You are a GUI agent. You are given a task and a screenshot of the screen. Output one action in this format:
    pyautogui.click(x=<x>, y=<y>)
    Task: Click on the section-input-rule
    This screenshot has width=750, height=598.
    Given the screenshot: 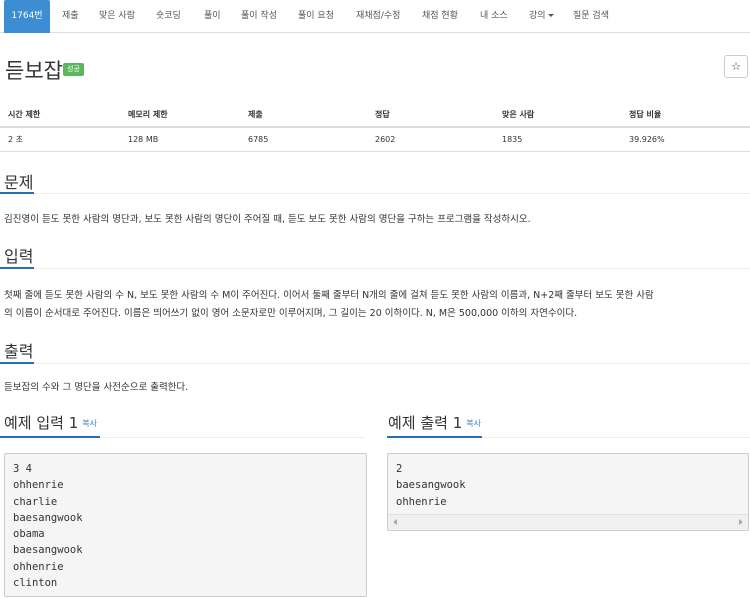 What is the action you would take?
    pyautogui.click(x=375, y=268)
    